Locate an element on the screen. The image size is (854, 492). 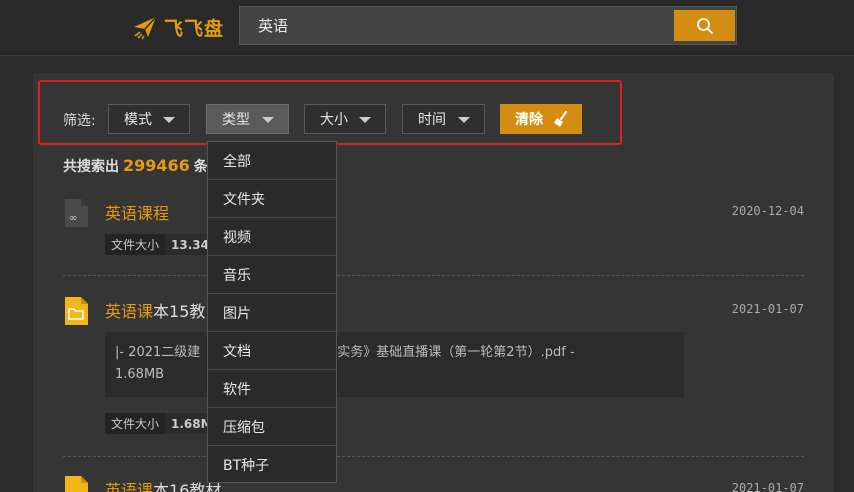
result-summary: 共搜索出 299466 条 is located at coordinates (135, 166).